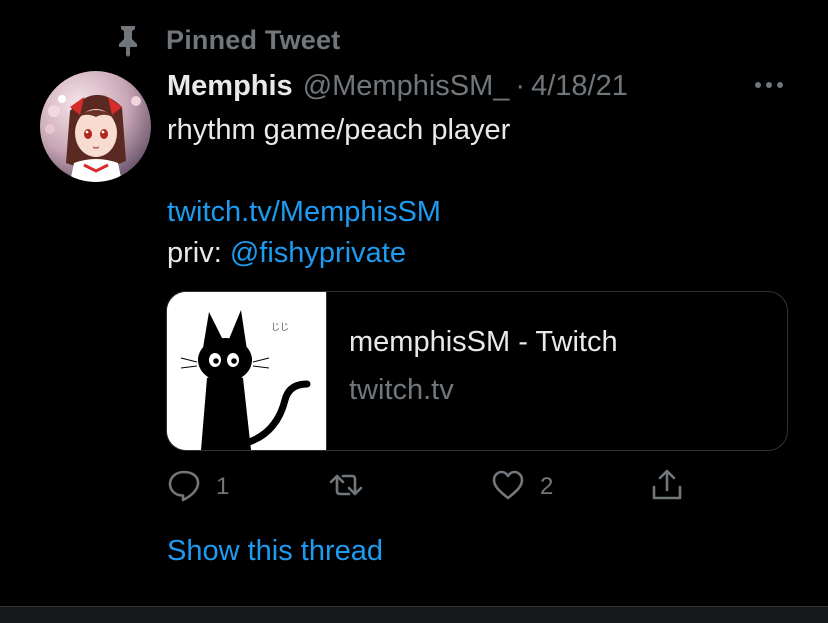 Image resolution: width=828 pixels, height=623 pixels. What do you see at coordinates (346, 487) in the screenshot?
I see `retweet-icon` at bounding box center [346, 487].